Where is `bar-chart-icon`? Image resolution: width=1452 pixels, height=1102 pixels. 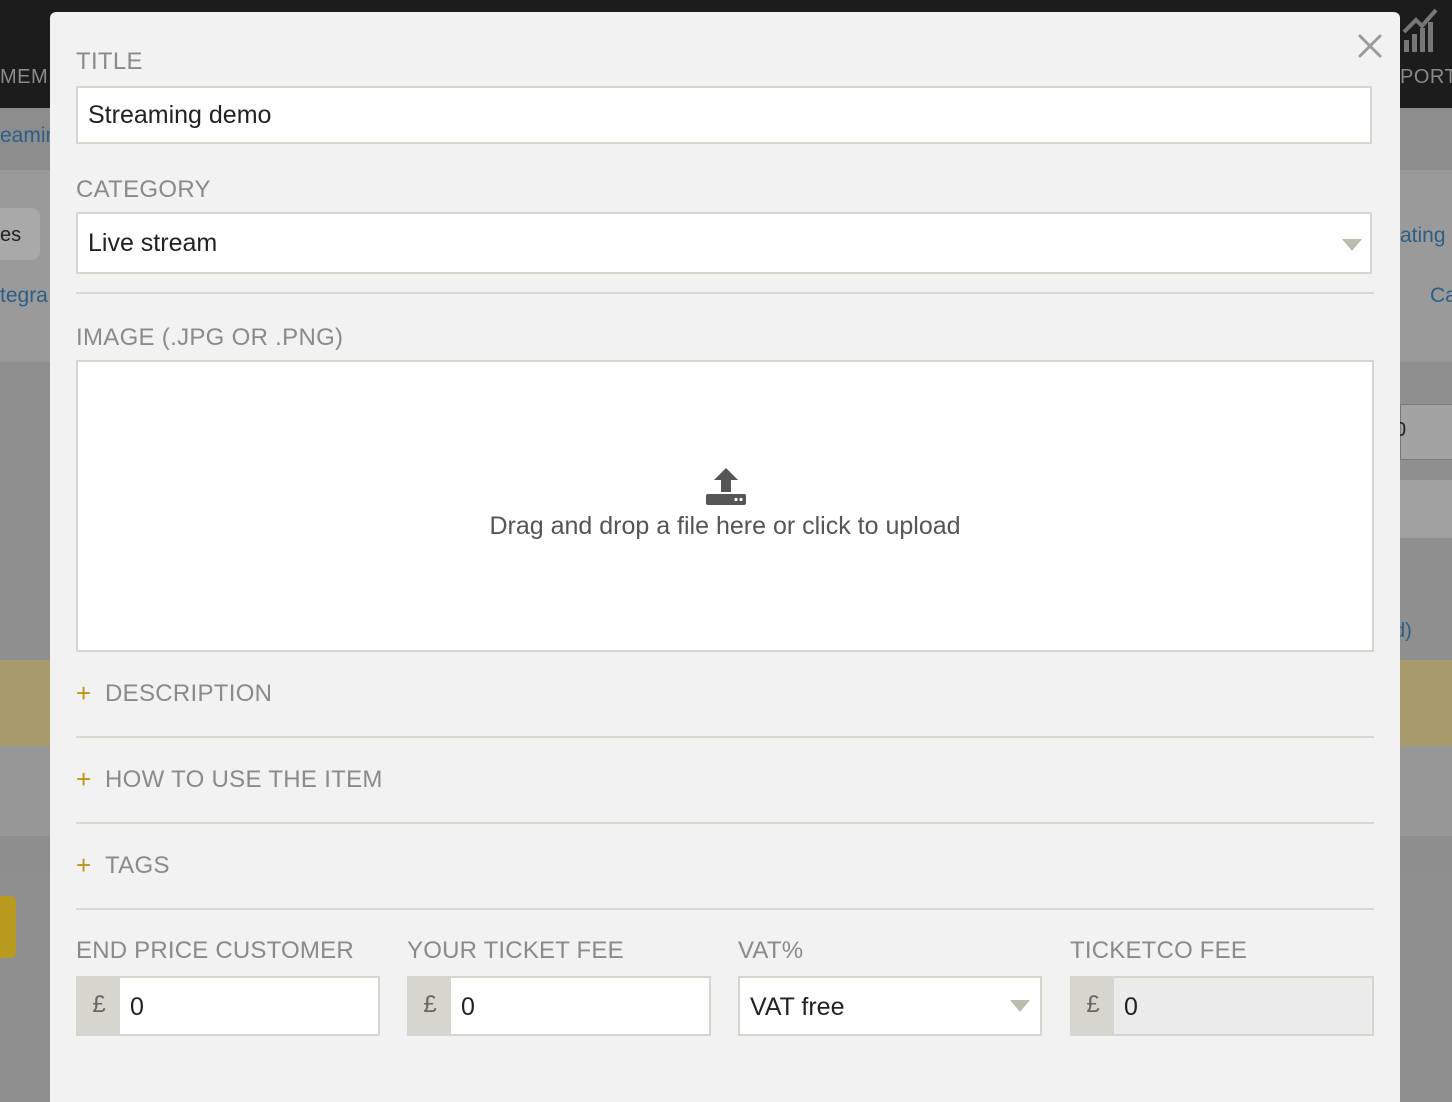 bar-chart-icon is located at coordinates (1420, 30).